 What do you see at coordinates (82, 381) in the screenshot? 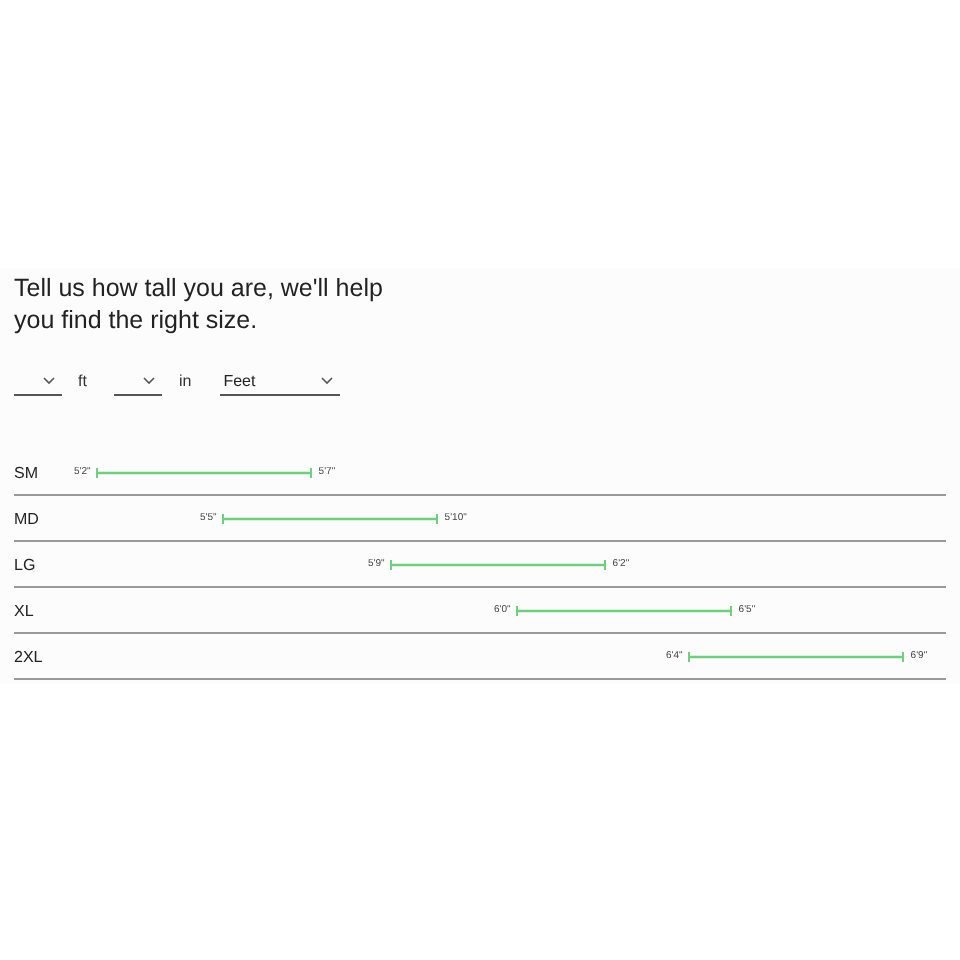
I see `unit-label: ft` at bounding box center [82, 381].